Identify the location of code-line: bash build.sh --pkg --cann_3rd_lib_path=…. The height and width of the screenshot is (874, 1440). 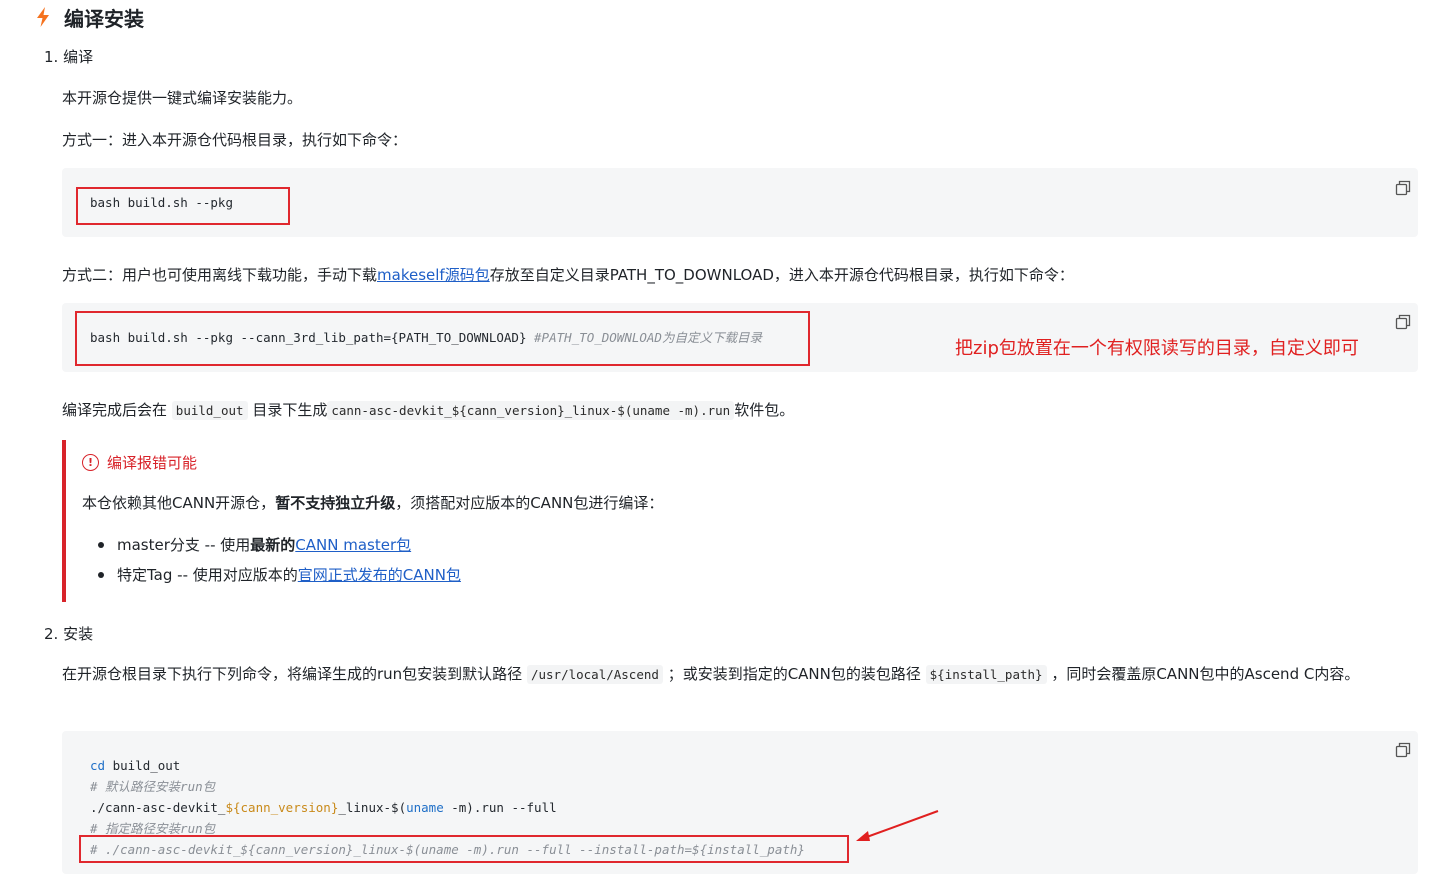
(426, 337).